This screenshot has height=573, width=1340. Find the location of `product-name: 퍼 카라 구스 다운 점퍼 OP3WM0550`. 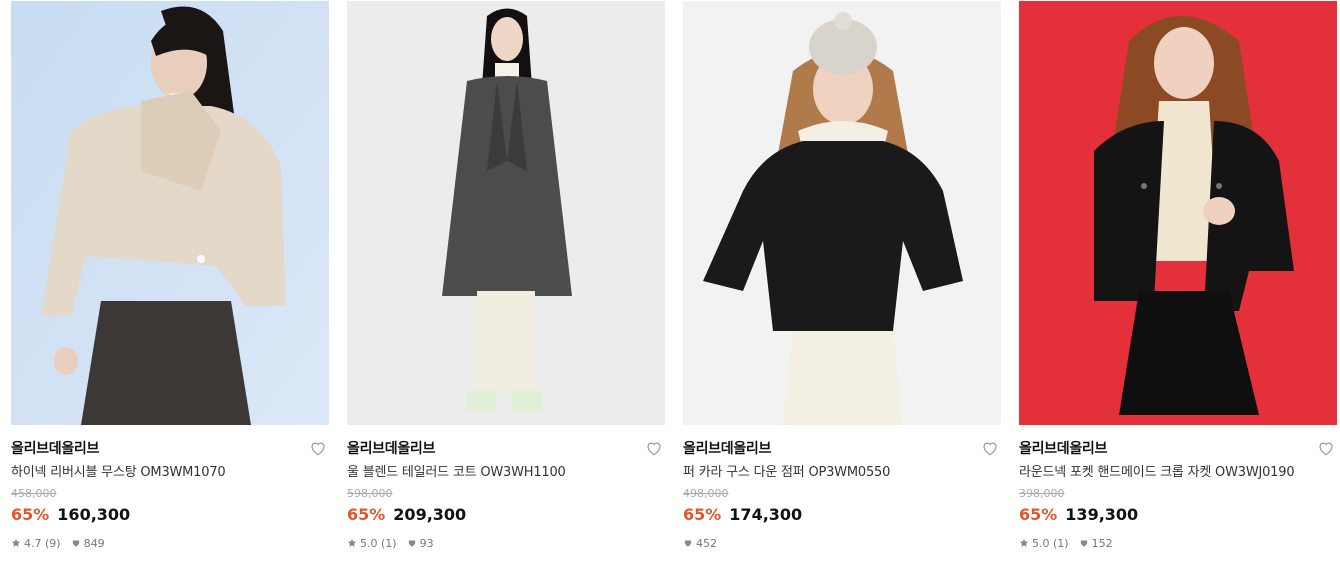

product-name: 퍼 카라 구스 다운 점퍼 OP3WM0550 is located at coordinates (842, 473).